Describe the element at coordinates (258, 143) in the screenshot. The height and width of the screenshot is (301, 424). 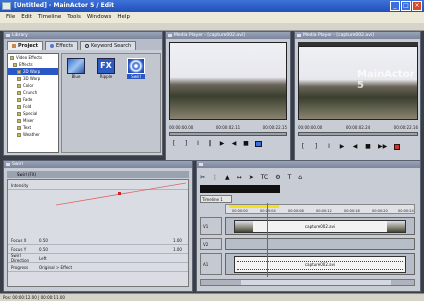
I see `monitor-icon` at that location.